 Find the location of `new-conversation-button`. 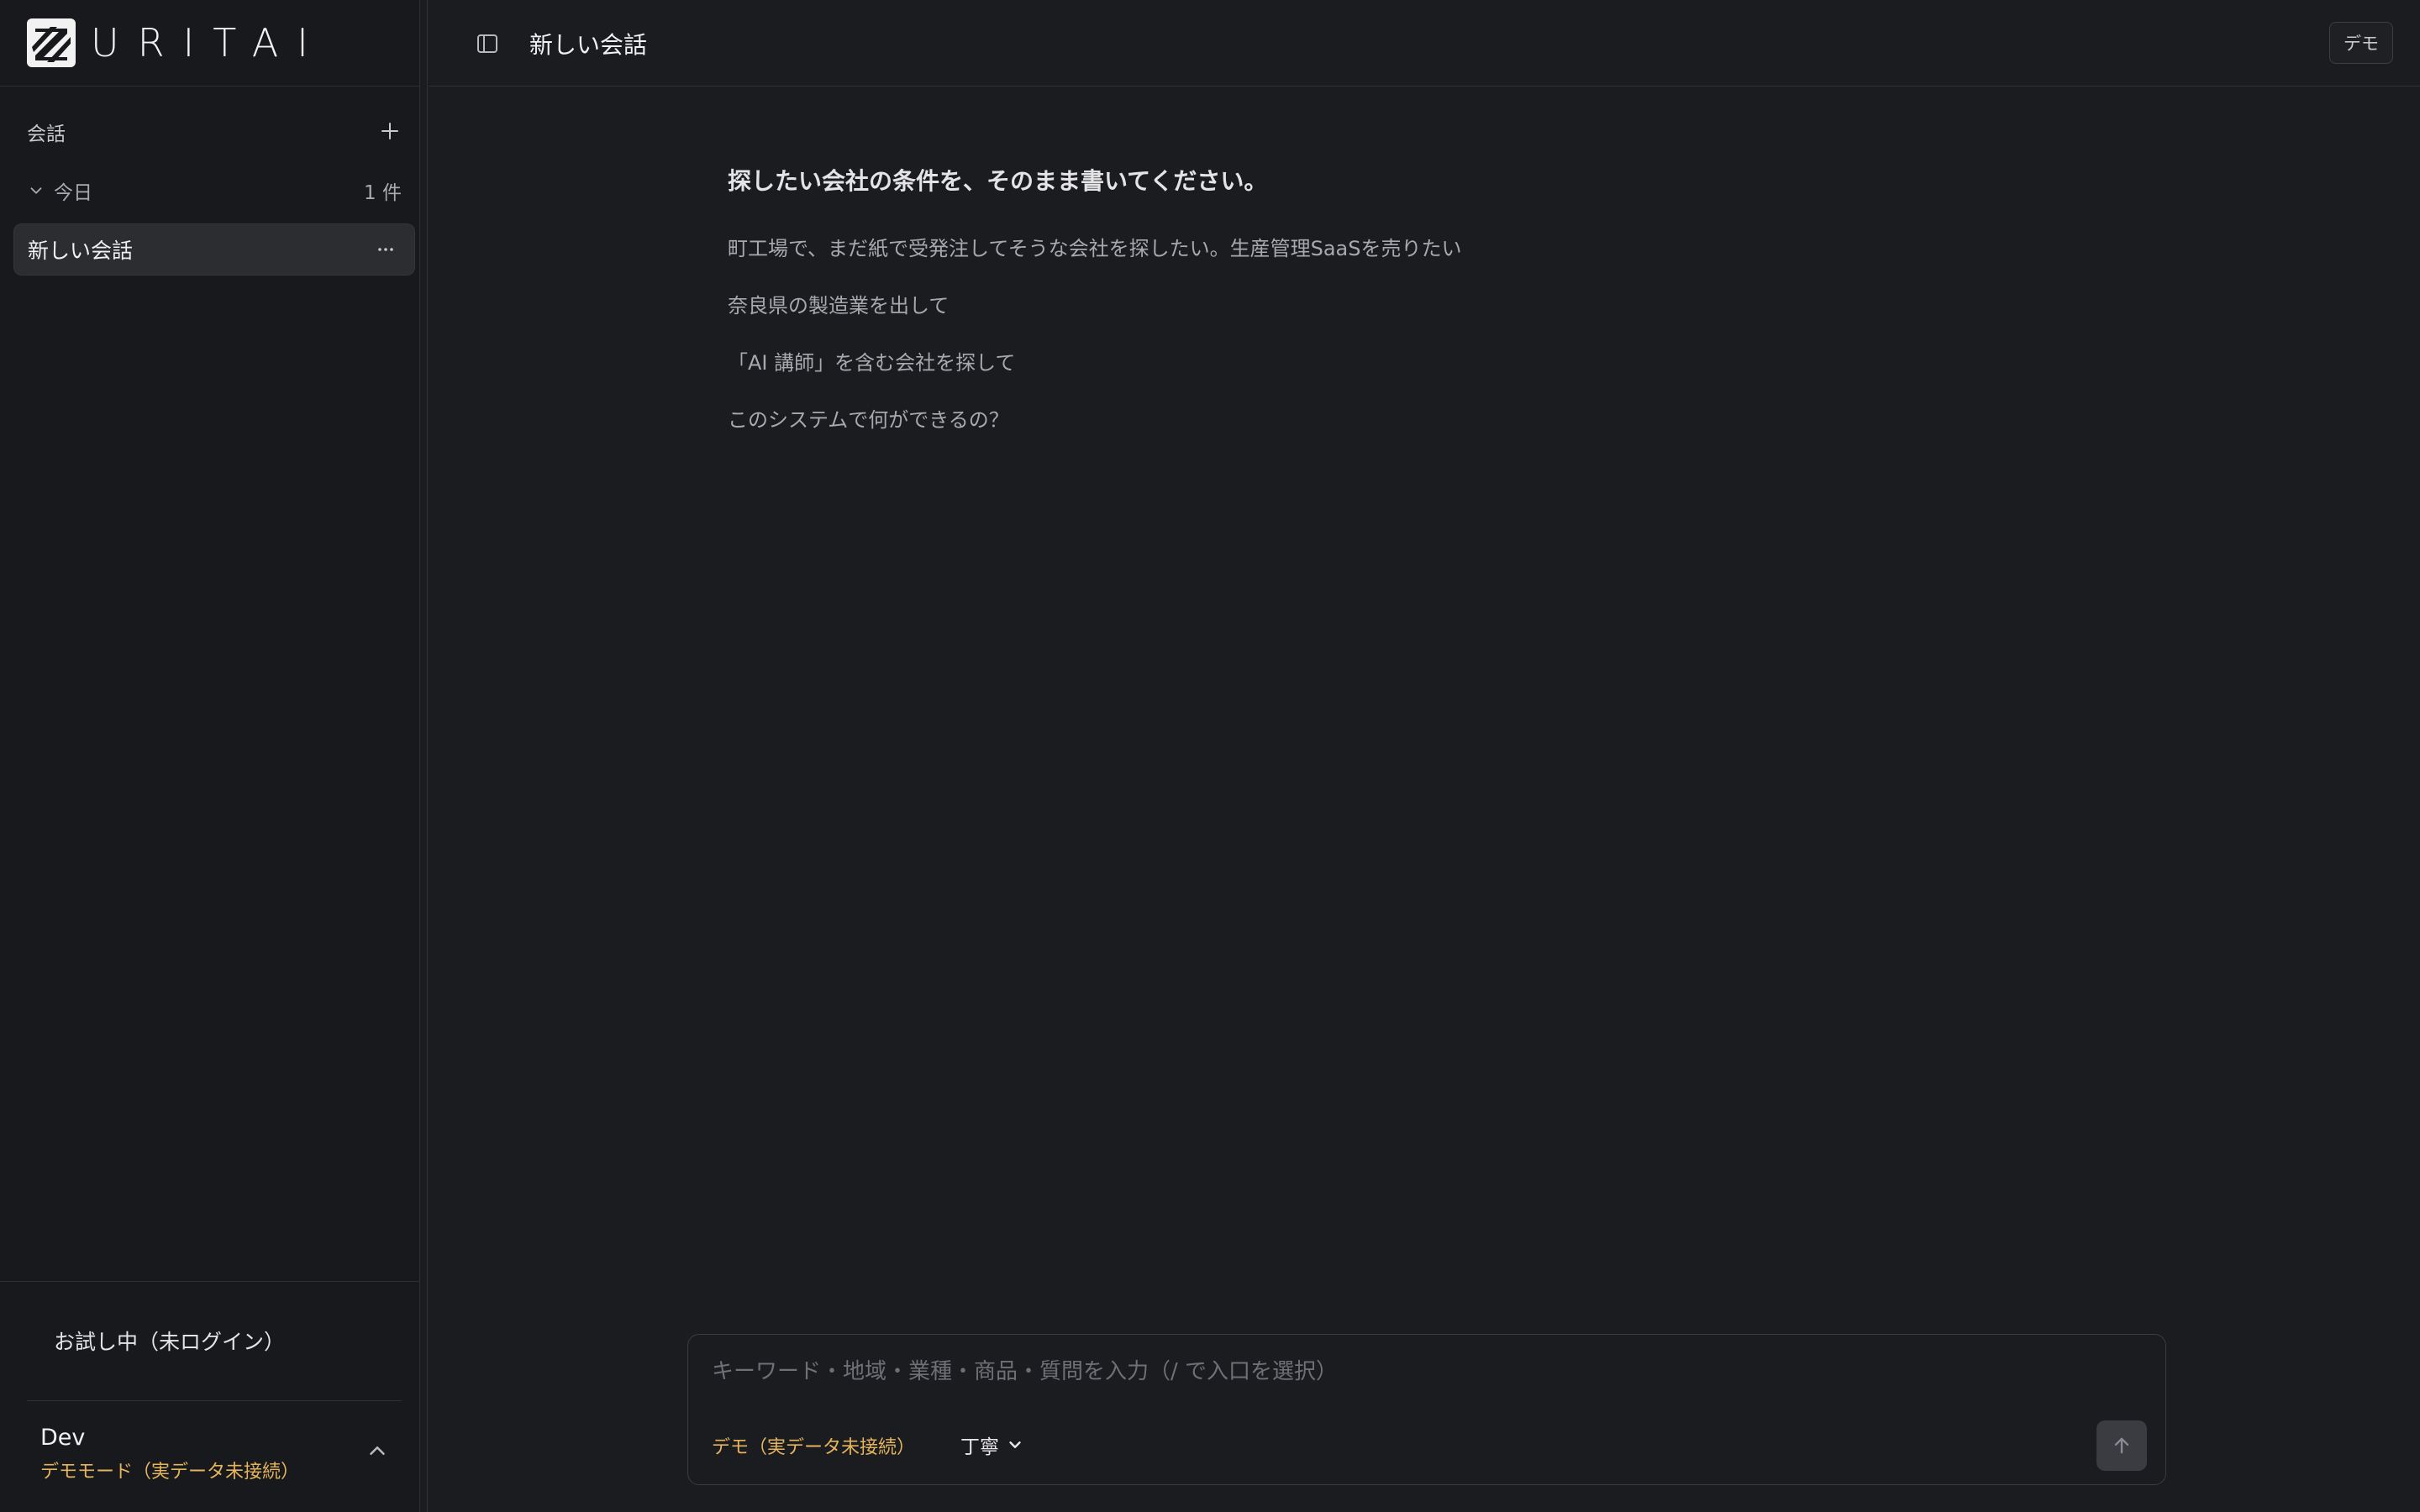

new-conversation-button is located at coordinates (390, 131).